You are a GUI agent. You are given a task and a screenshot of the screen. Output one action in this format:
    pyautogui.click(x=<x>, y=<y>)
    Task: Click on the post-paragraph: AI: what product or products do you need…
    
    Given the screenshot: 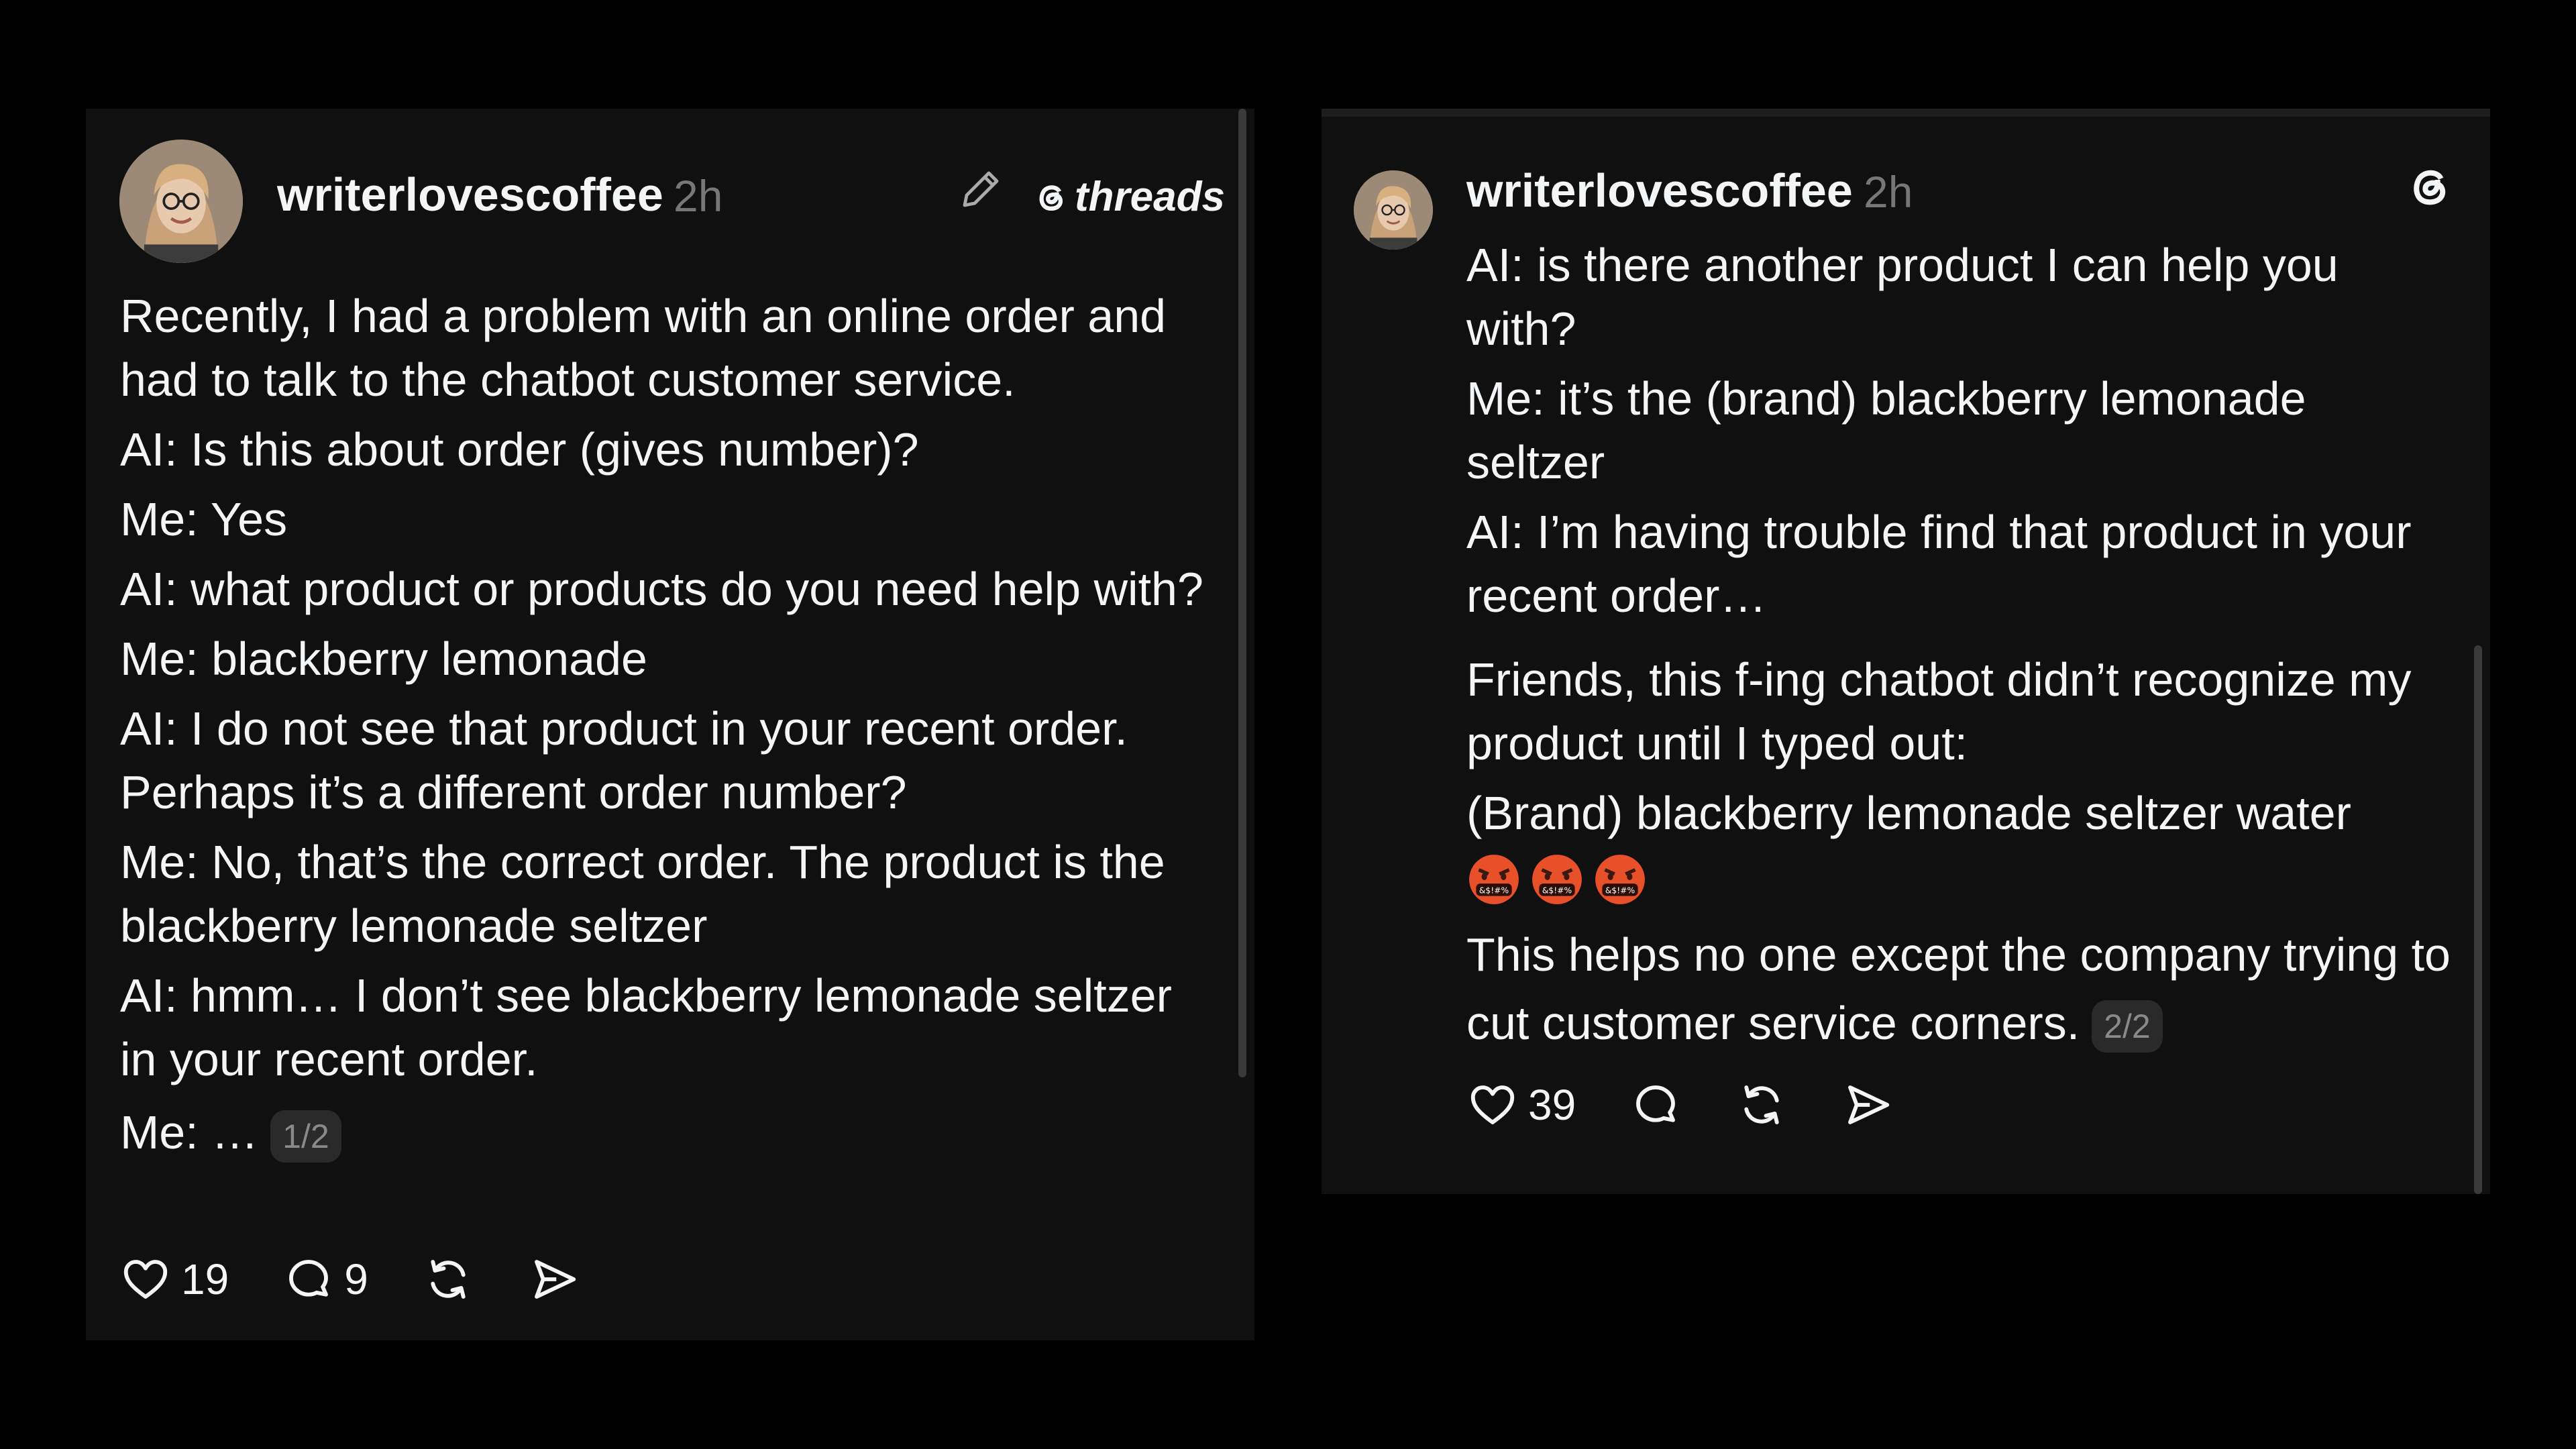 What is the action you would take?
    pyautogui.click(x=661, y=589)
    